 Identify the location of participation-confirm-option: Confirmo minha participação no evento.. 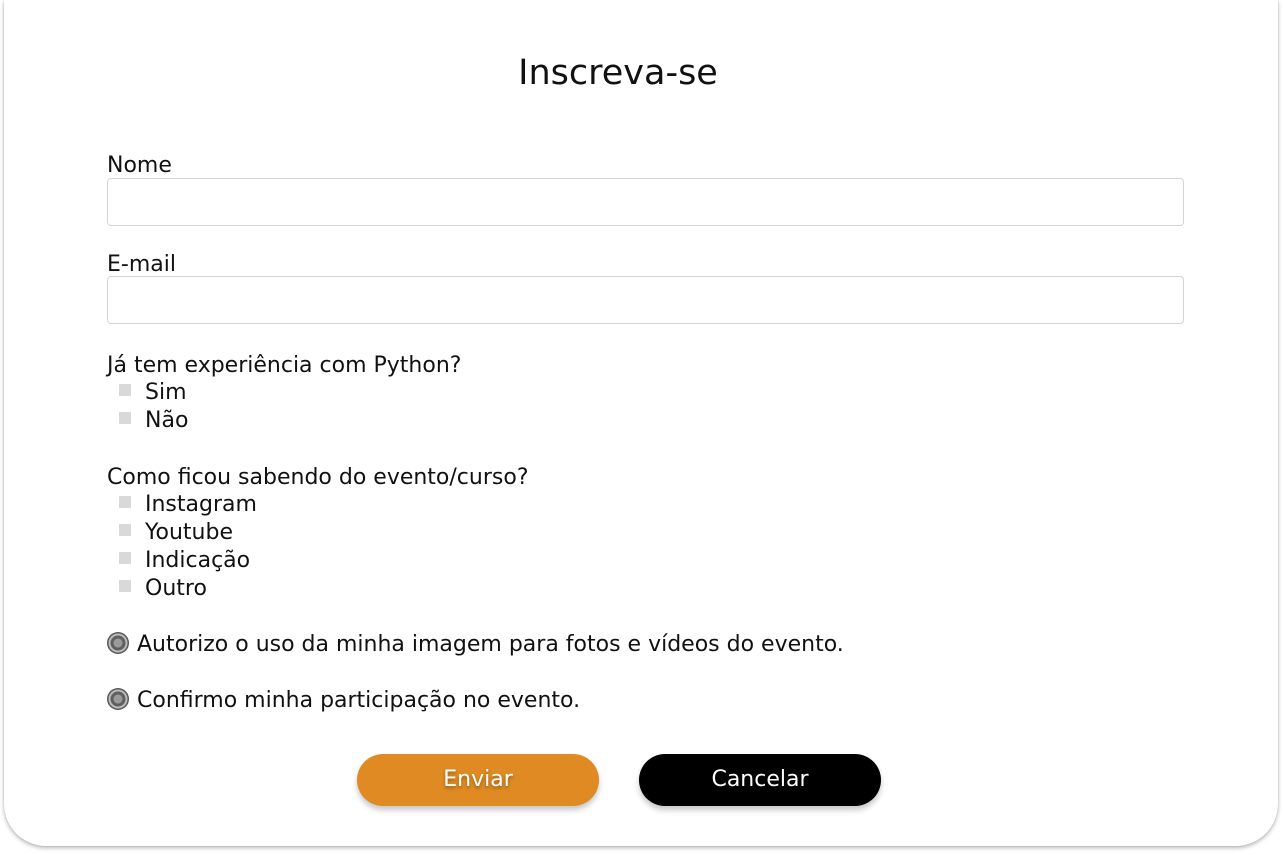
(343, 701).